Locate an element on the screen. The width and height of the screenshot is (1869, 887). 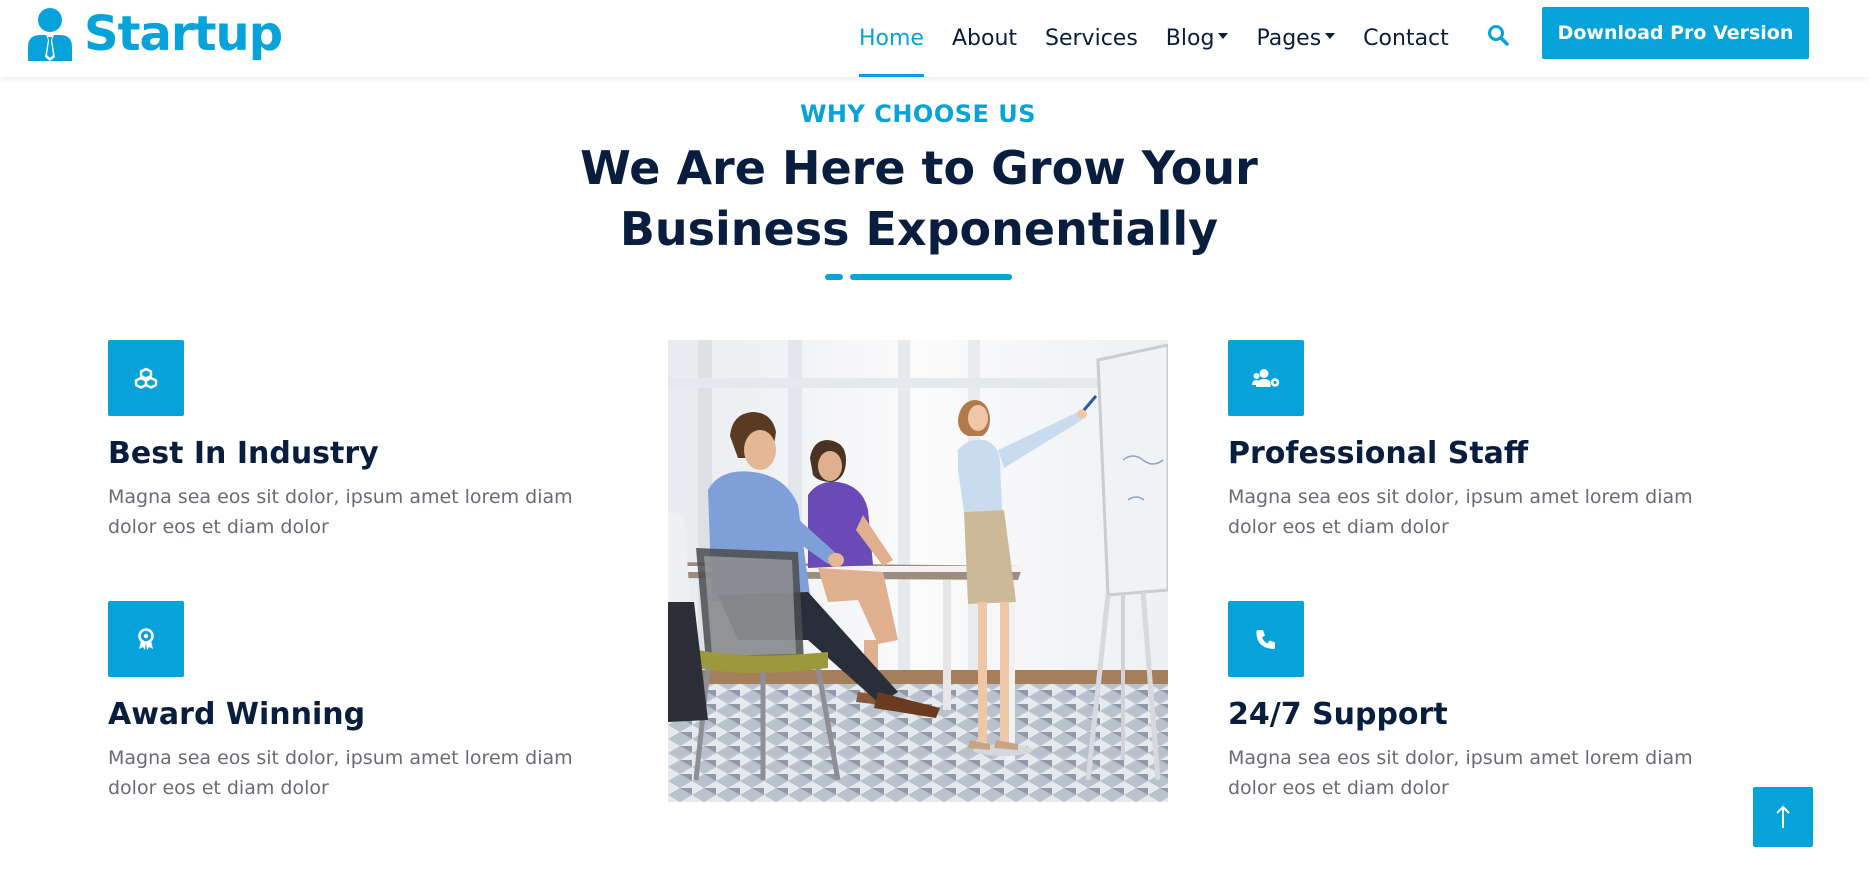
feature-title: Best In Industry is located at coordinates (243, 453).